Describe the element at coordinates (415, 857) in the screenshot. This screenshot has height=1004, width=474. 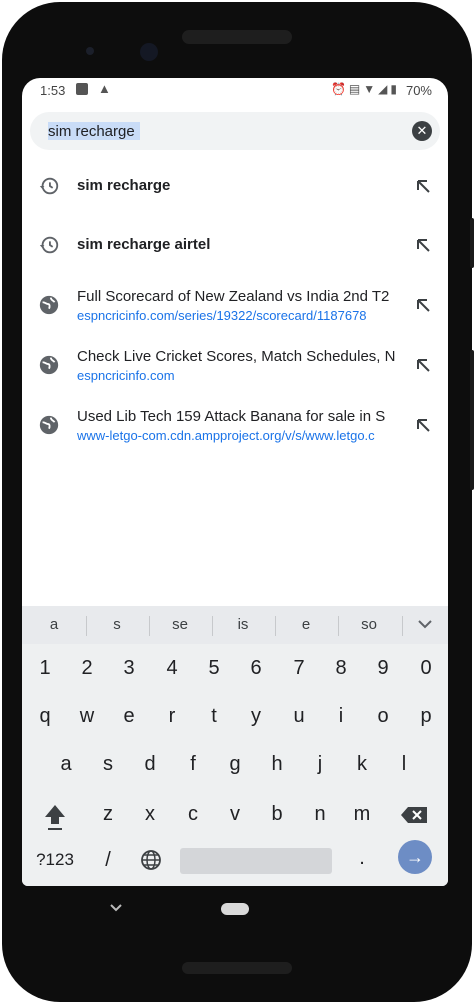
I see `enter-arrow-icon: →` at that location.